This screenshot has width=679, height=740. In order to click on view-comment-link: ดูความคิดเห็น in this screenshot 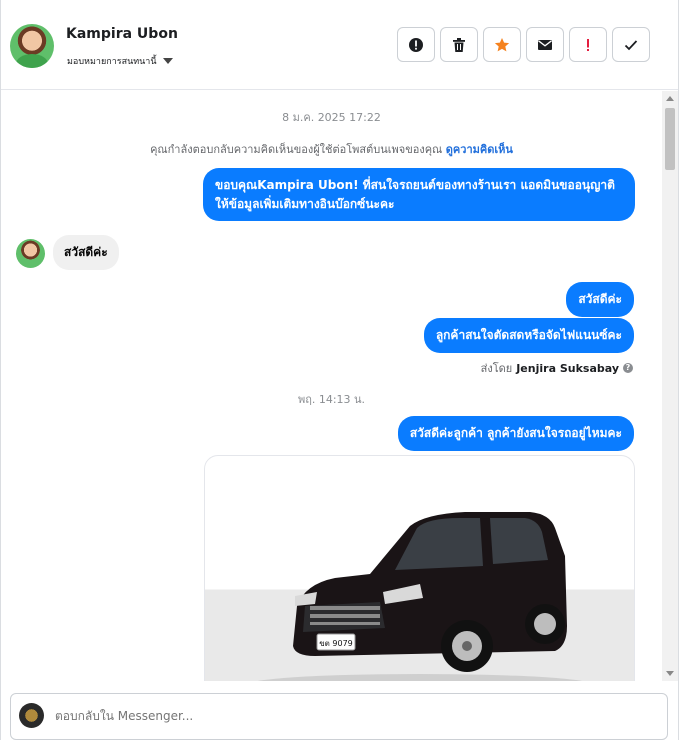, I will do `click(479, 149)`.